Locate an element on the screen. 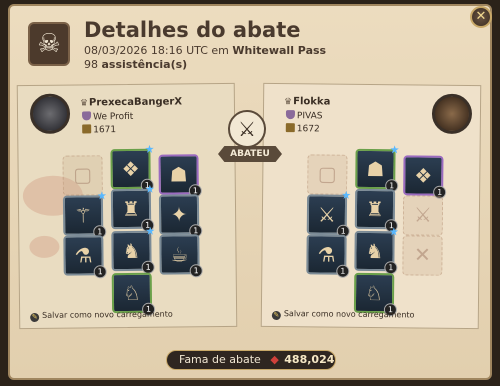 This screenshot has width=500, height=386. kill-fame-bar: Fama de abate ◆ 488,024 is located at coordinates (251, 360).